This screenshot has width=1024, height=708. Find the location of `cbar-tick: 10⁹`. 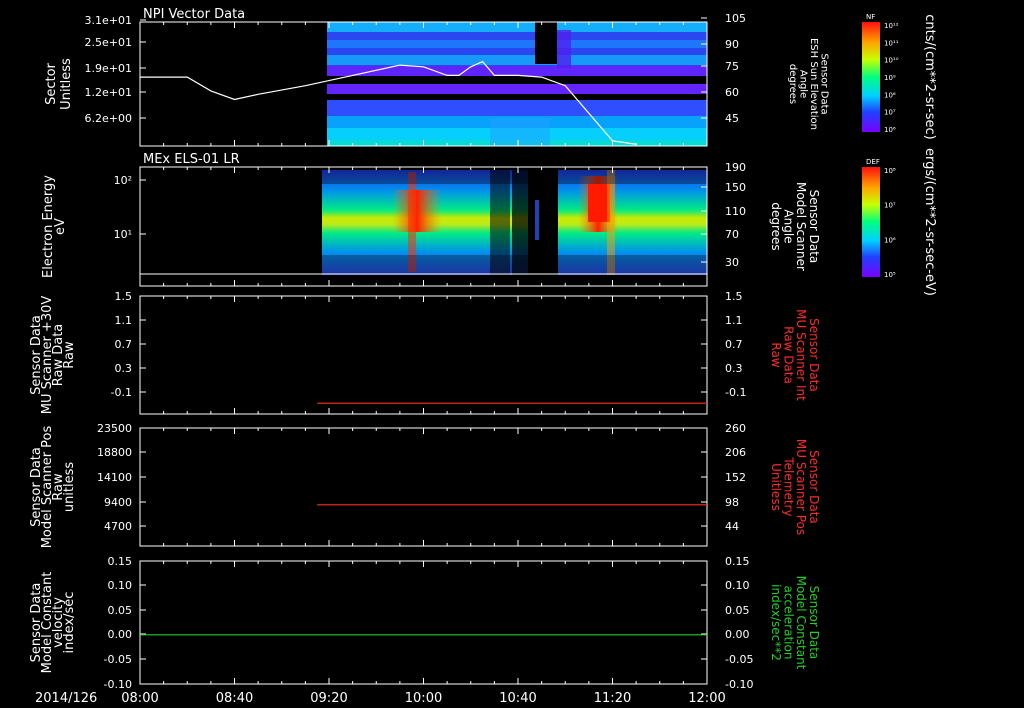

cbar-tick: 10⁹ is located at coordinates (890, 78).